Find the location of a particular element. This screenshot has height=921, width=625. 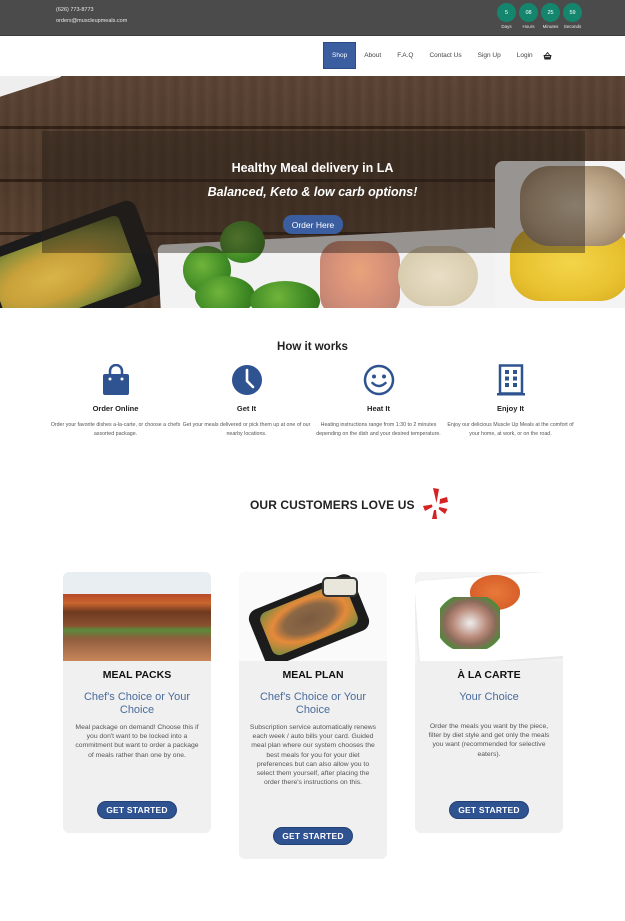

contact-info: (626) 773-8773 orders@muscleupmeals.com is located at coordinates (91, 16).